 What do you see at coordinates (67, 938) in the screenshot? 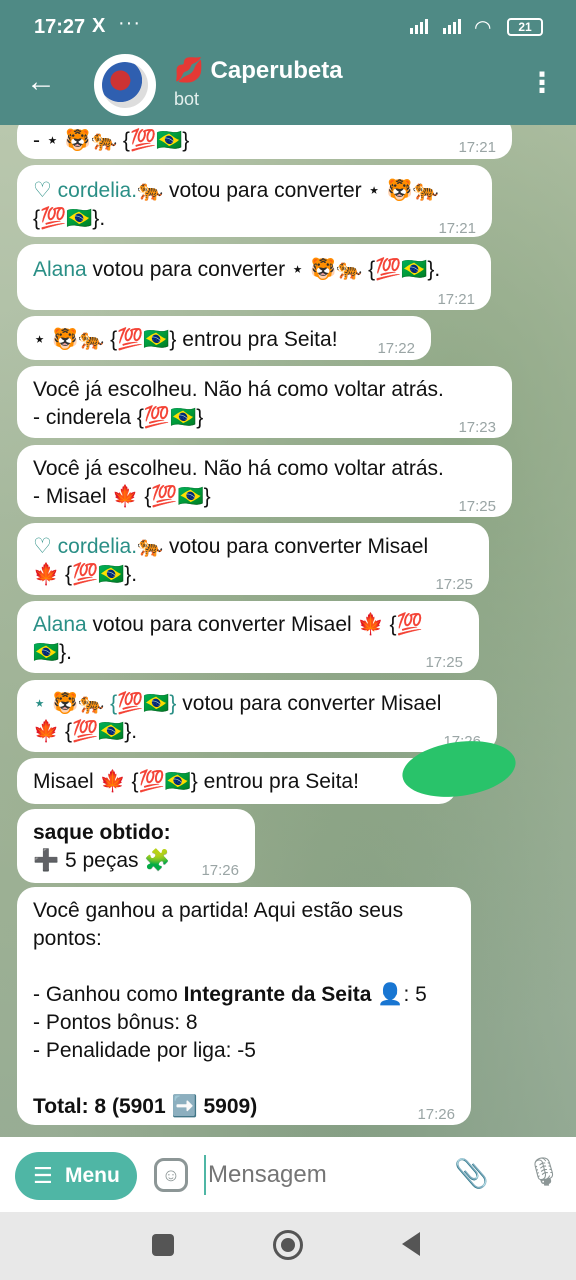
I see `message-text: pontos:` at bounding box center [67, 938].